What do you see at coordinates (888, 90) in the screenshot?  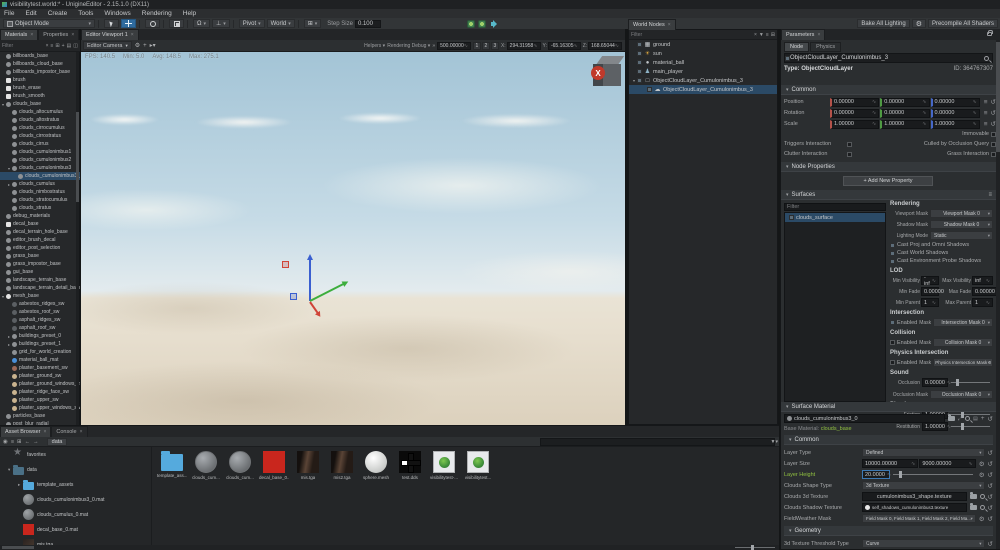 I see `common-section-header: Common` at bounding box center [888, 90].